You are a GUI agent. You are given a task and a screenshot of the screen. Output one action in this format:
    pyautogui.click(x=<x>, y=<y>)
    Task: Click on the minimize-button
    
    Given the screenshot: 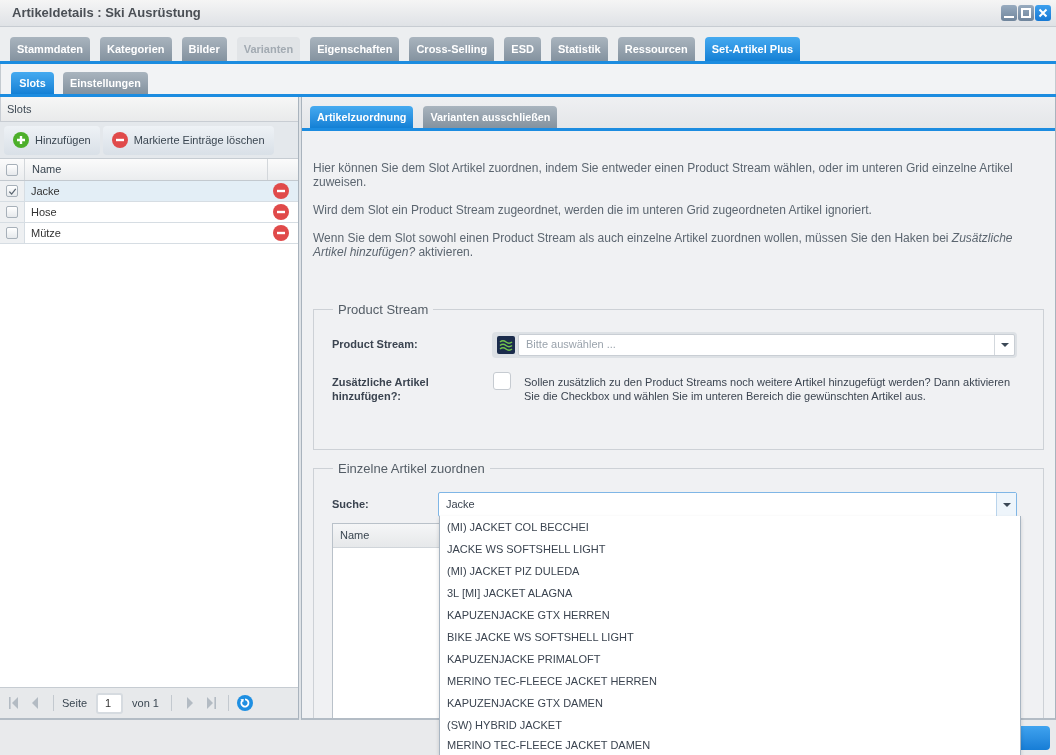 What is the action you would take?
    pyautogui.click(x=1009, y=13)
    